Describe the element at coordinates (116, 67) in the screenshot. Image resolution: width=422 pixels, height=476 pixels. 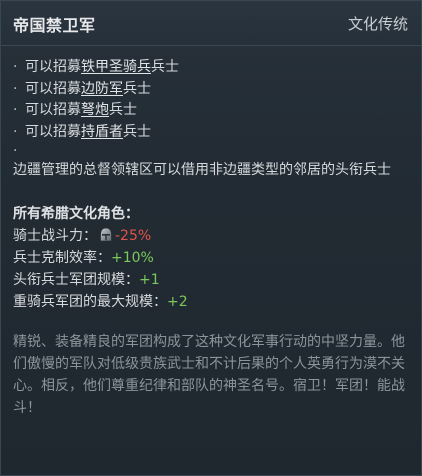
I see `unit-link-armored-knights: 铁甲圣骑兵` at that location.